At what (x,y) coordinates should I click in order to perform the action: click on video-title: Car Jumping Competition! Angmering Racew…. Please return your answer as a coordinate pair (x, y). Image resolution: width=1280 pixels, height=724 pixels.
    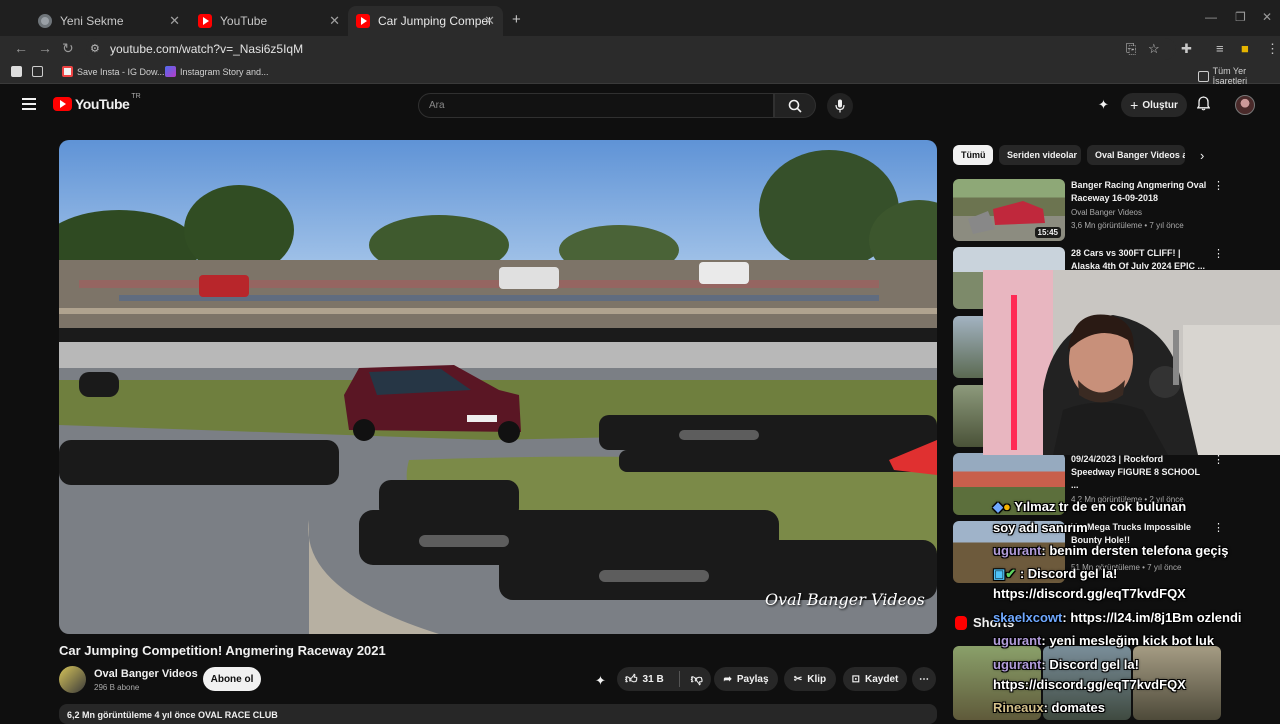
    Looking at the image, I should click on (222, 650).